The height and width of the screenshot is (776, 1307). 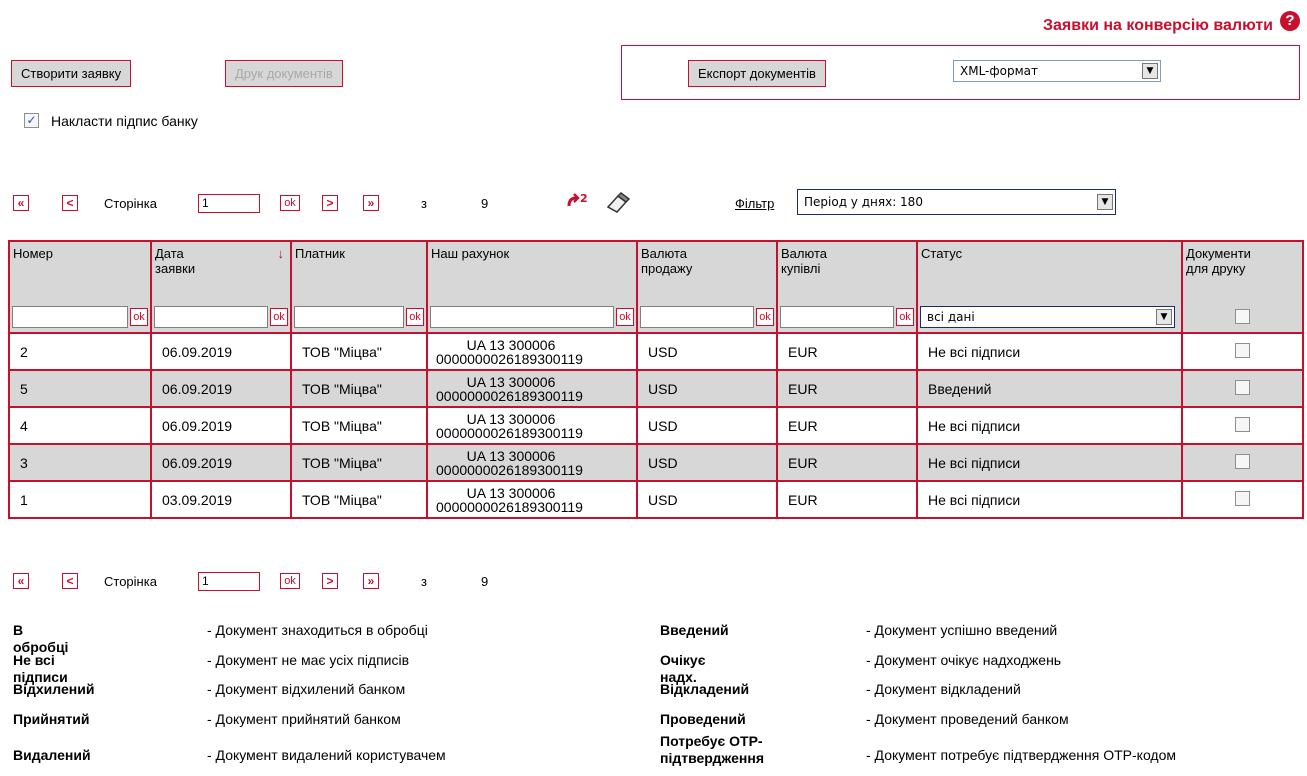 I want to click on column-header-label: Номер, so click(x=33, y=253).